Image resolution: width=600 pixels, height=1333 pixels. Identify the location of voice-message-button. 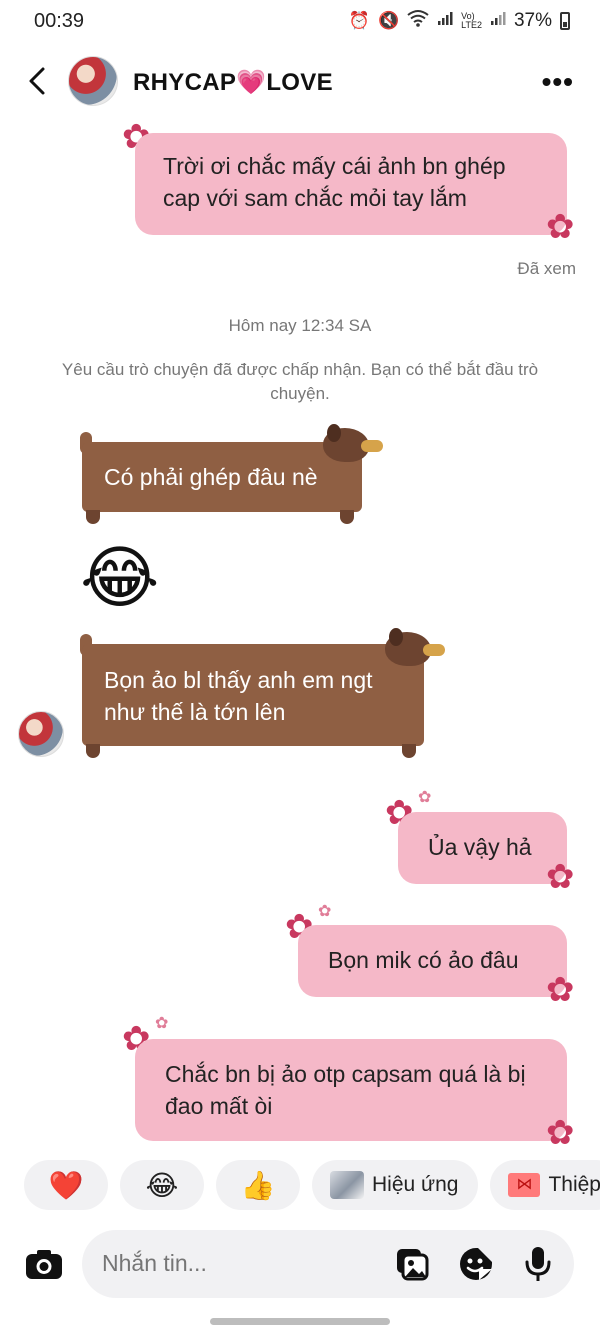
(538, 1264).